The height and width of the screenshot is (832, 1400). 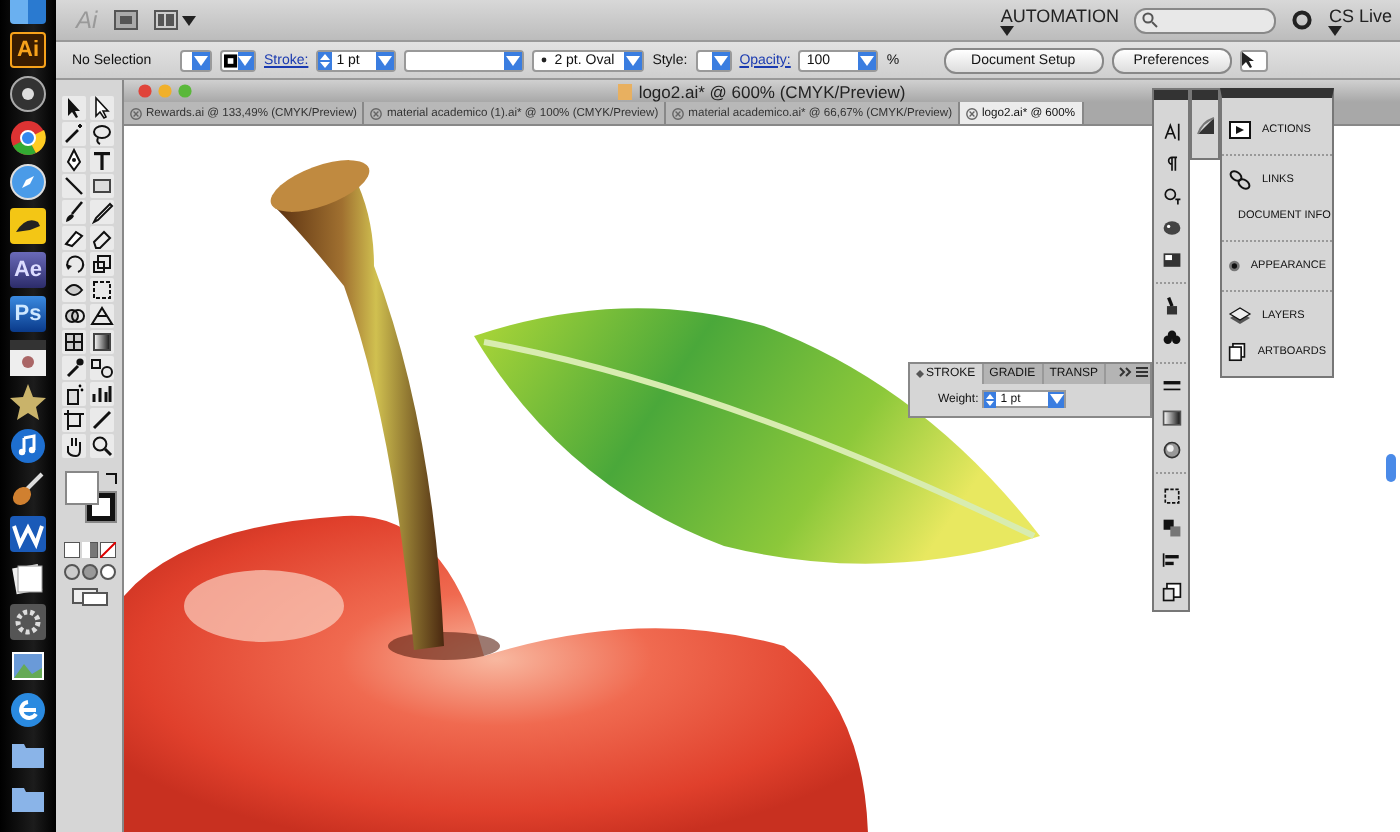 What do you see at coordinates (28, 666) in the screenshot?
I see `photo-icon` at bounding box center [28, 666].